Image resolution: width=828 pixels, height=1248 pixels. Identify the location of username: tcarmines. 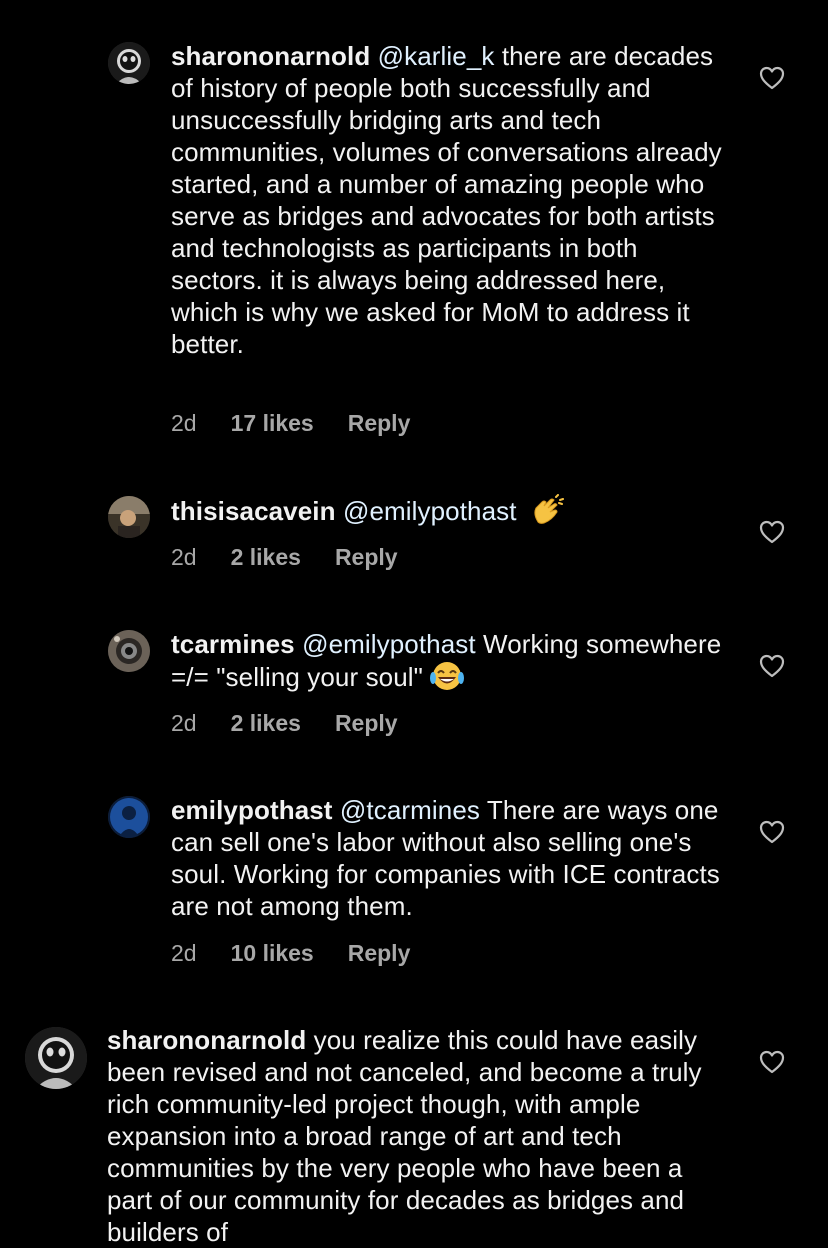
(233, 644).